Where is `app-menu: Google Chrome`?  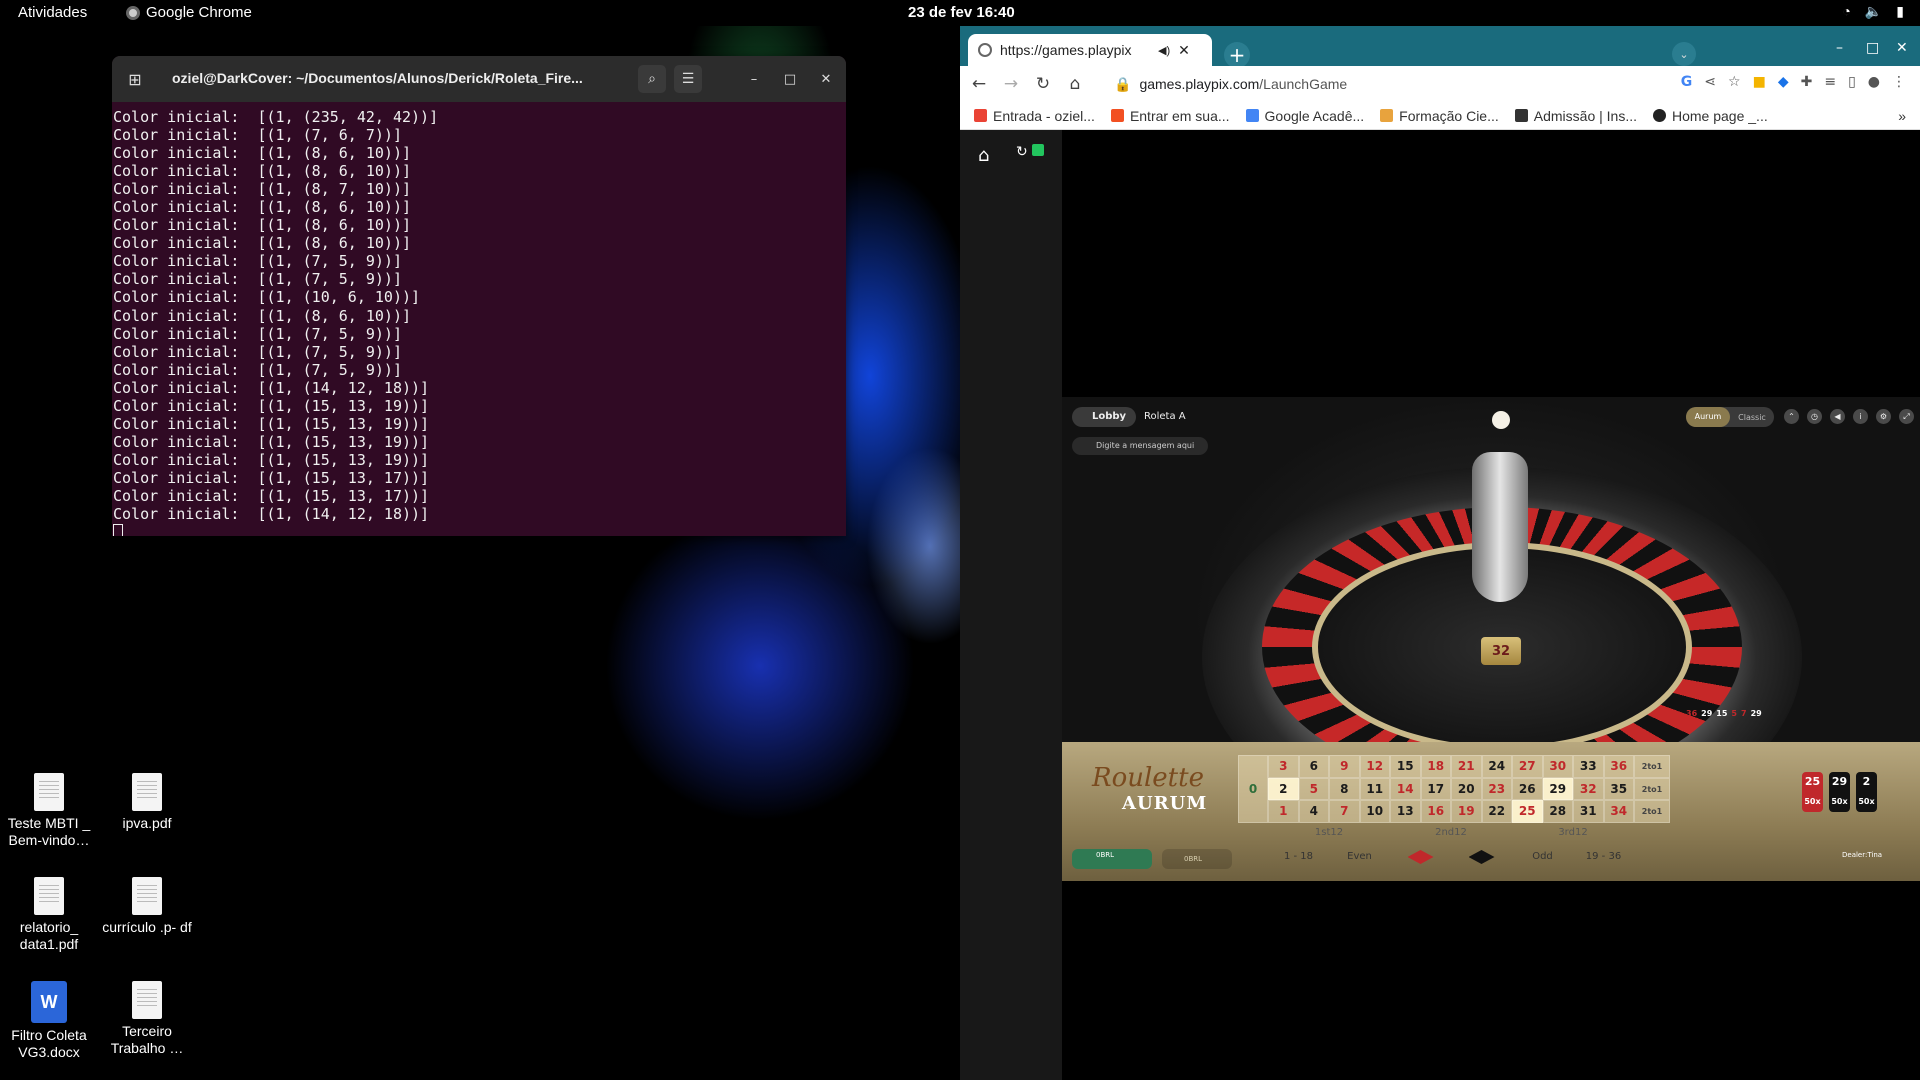
app-menu: Google Chrome is located at coordinates (189, 12).